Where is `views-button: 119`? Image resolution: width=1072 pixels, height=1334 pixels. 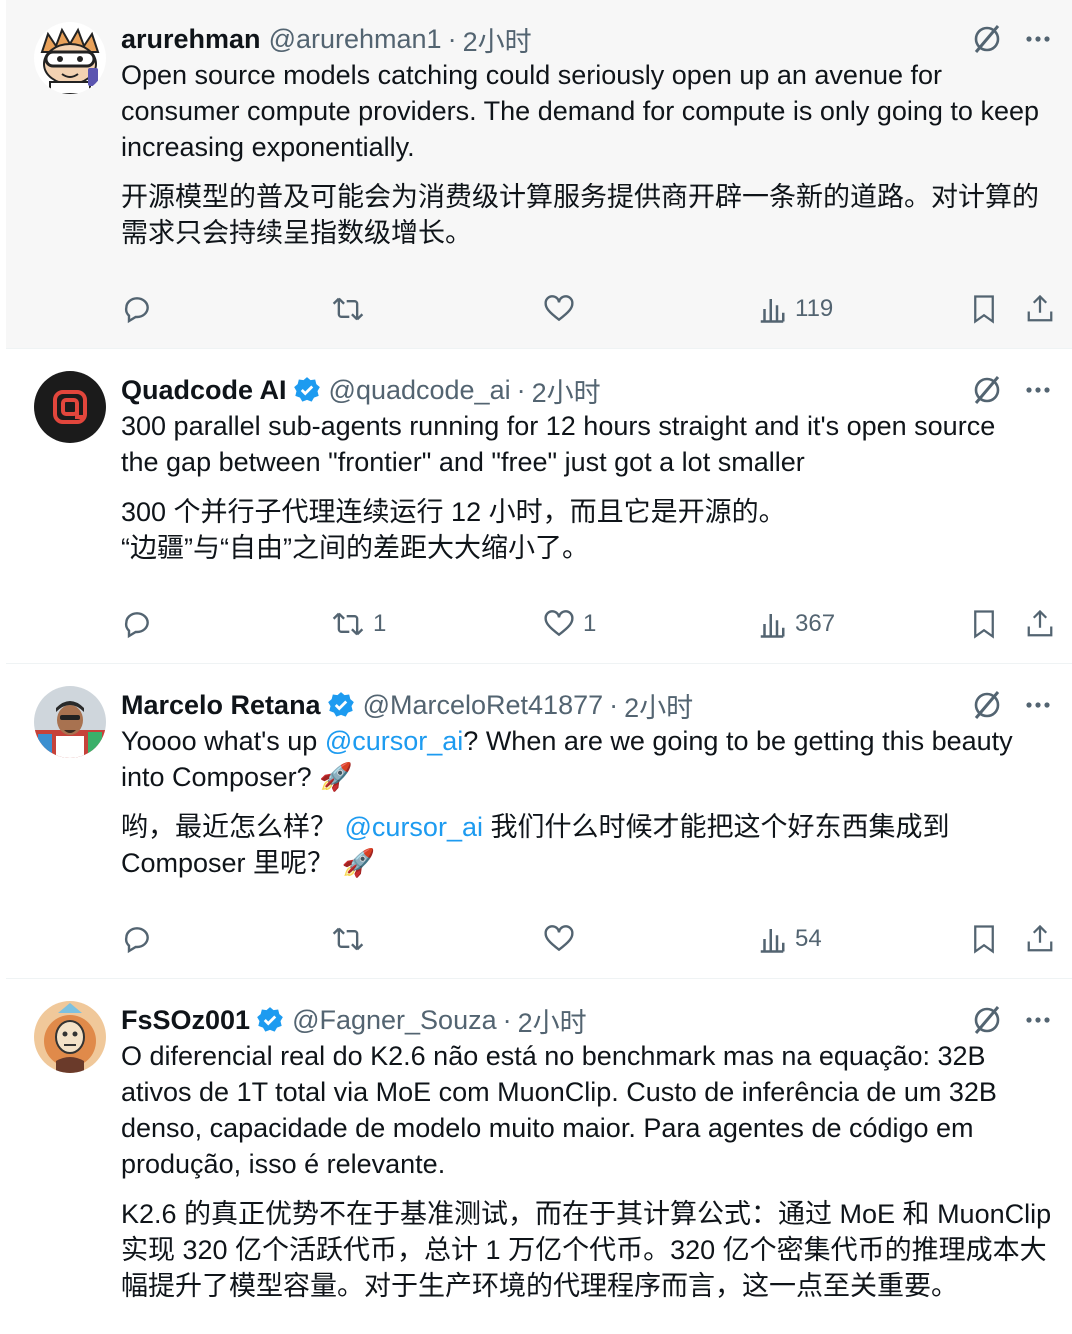
views-button: 119 is located at coordinates (795, 309).